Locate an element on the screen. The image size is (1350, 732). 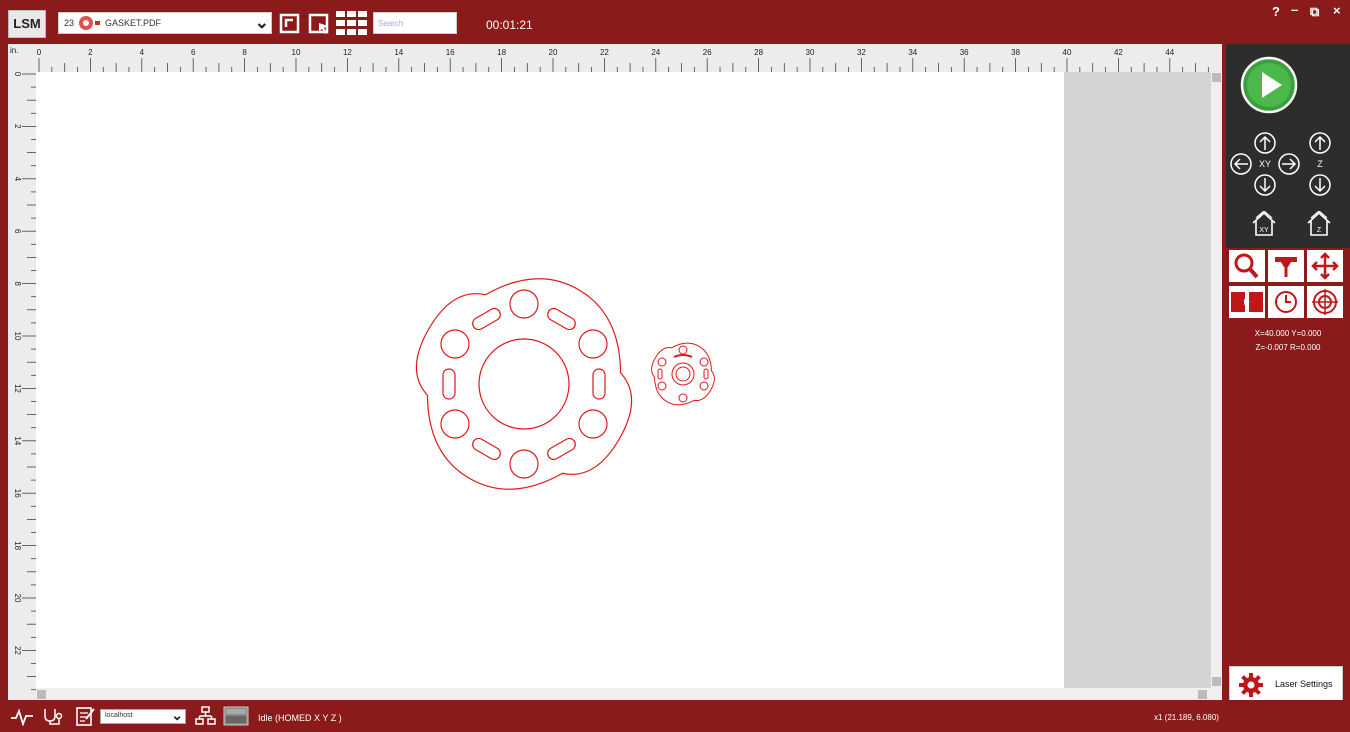
grid-layout-icon is located at coordinates (352, 23).